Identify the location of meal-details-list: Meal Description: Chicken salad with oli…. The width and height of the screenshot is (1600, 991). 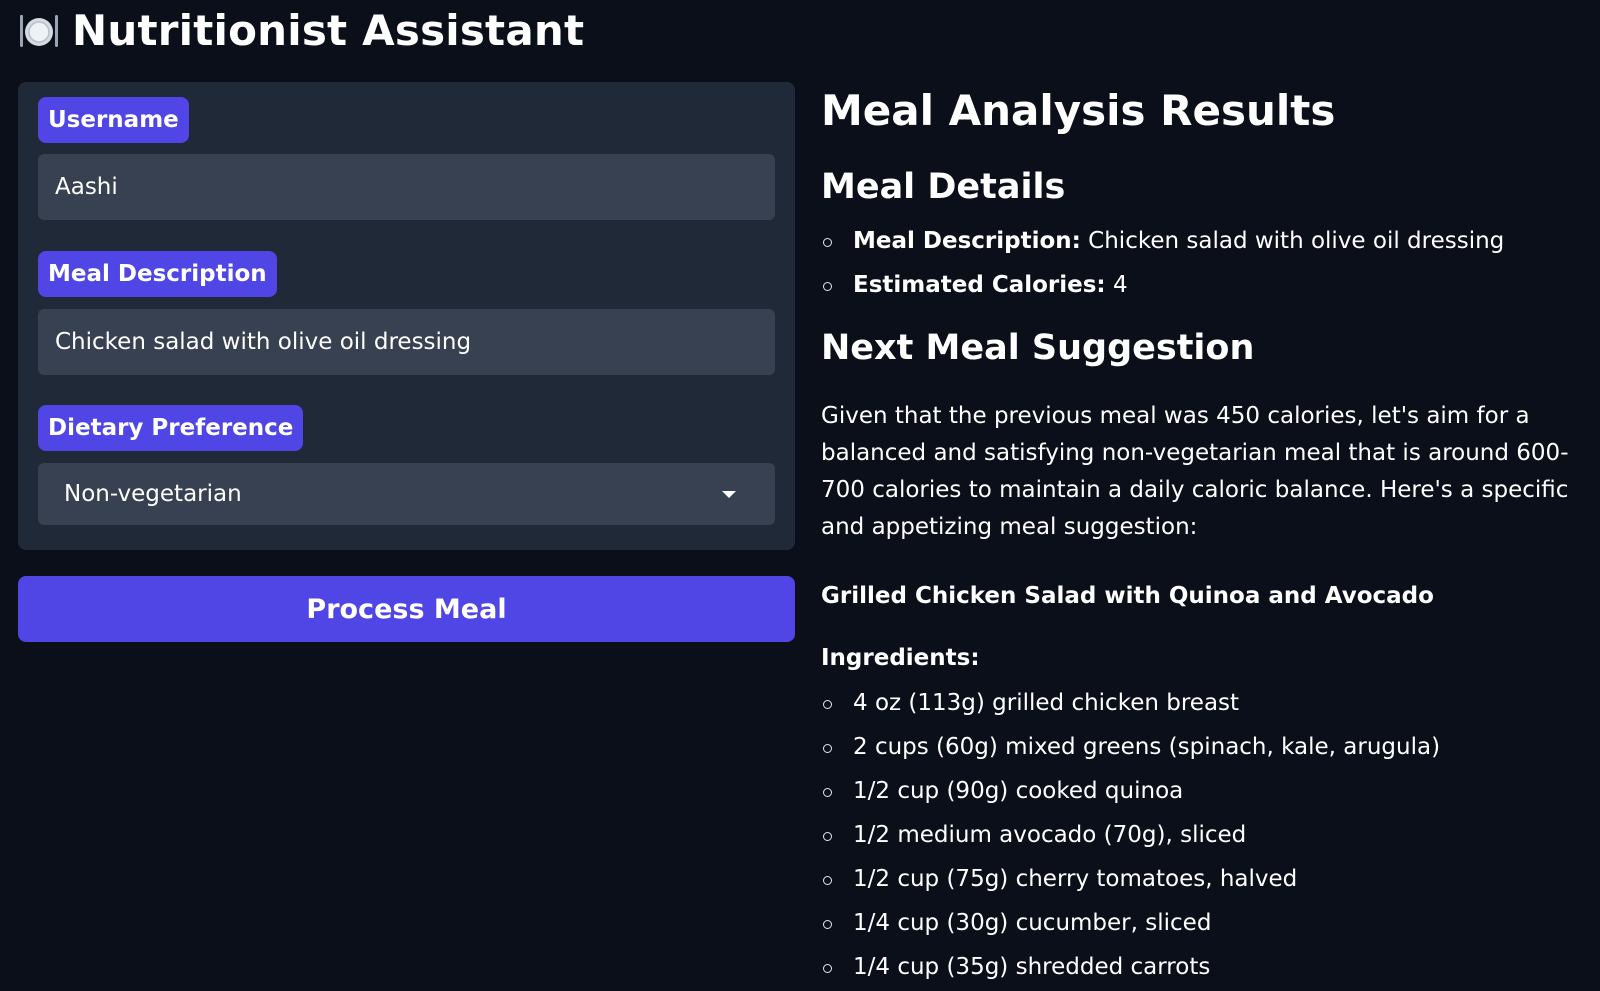
(1162, 263).